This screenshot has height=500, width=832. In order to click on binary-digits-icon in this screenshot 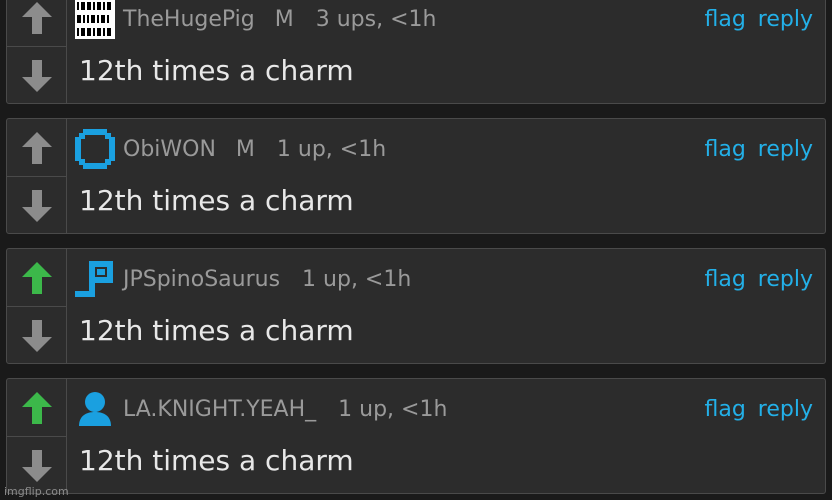, I will do `click(95, 19)`.